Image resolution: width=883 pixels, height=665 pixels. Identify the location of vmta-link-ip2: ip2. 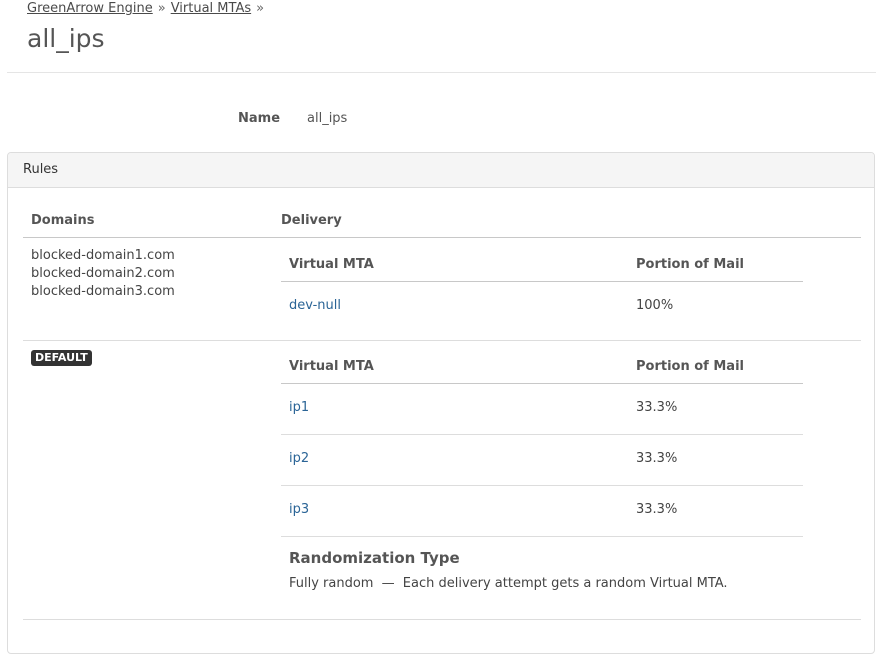
(299, 458).